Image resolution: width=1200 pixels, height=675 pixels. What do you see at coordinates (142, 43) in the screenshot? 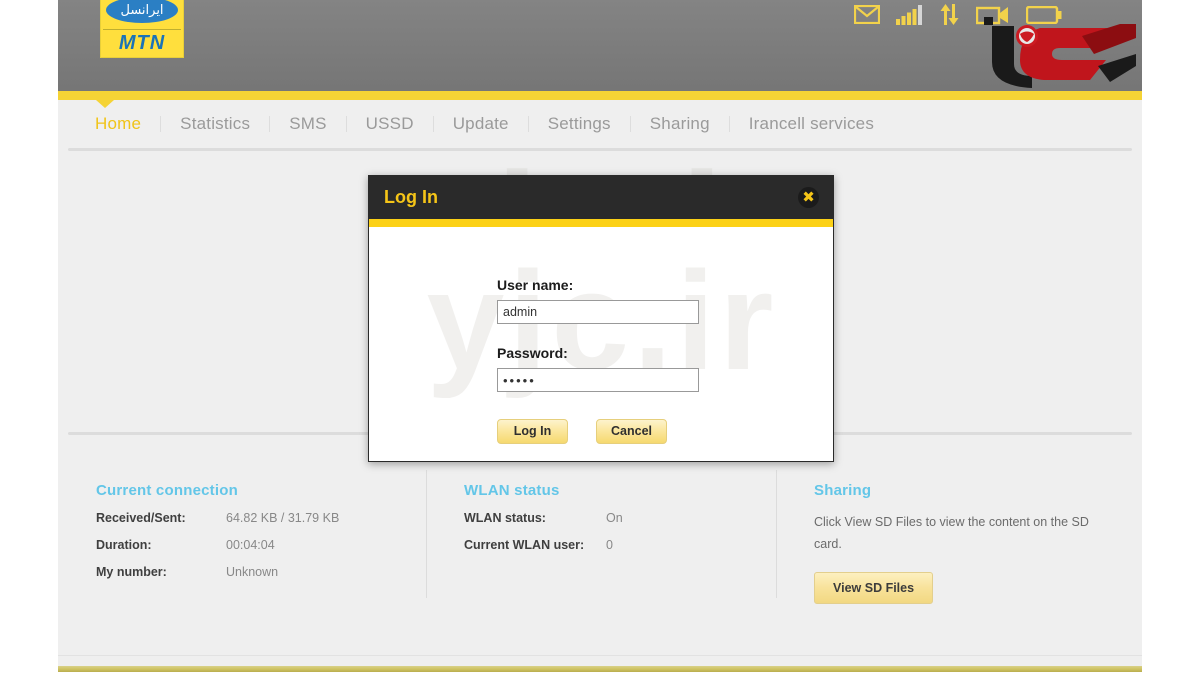
I see `mtn-wordmark: MTN` at bounding box center [142, 43].